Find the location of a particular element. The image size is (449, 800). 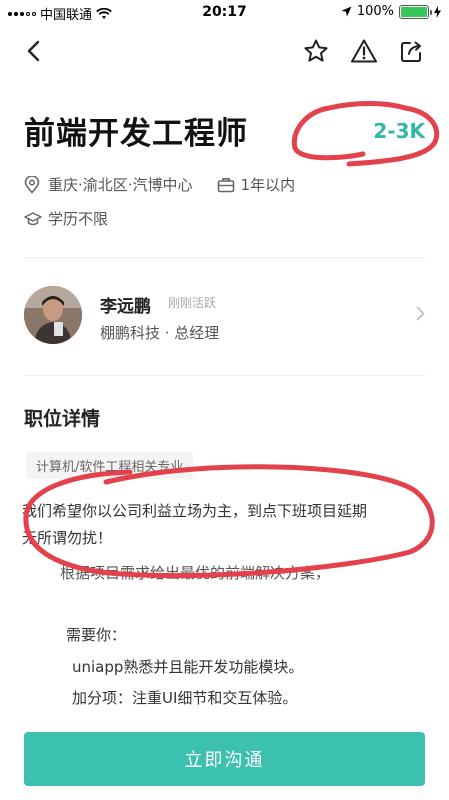

recruiter-company: 棚鹏科技 · 总经理 is located at coordinates (160, 333).